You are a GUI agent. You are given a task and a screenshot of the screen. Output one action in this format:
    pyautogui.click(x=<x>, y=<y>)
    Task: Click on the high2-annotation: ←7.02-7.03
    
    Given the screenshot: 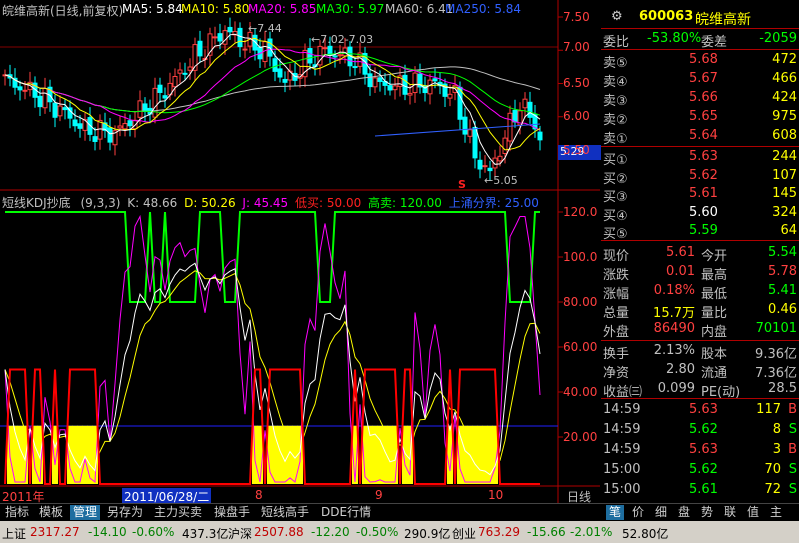 What is the action you would take?
    pyautogui.click(x=342, y=39)
    